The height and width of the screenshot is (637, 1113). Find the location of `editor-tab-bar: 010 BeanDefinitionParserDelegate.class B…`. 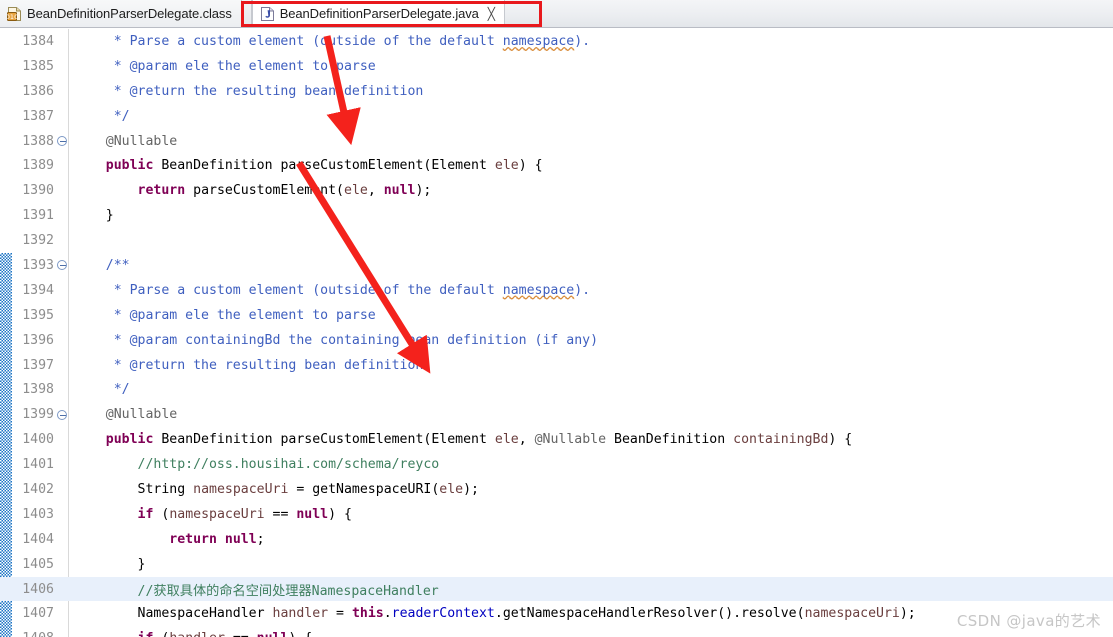

editor-tab-bar: 010 BeanDefinitionParserDelegate.class B… is located at coordinates (556, 14).